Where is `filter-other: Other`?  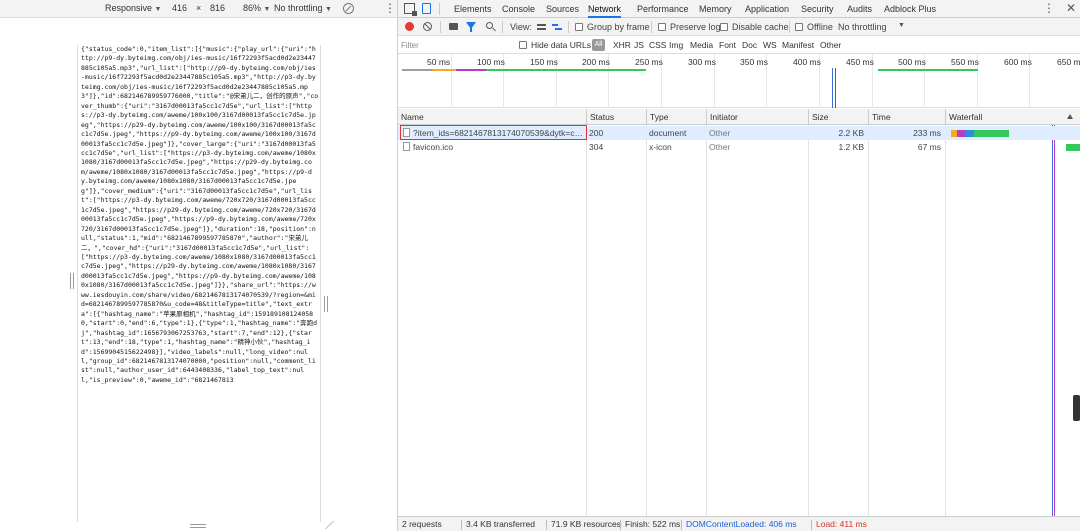 filter-other: Other is located at coordinates (830, 45).